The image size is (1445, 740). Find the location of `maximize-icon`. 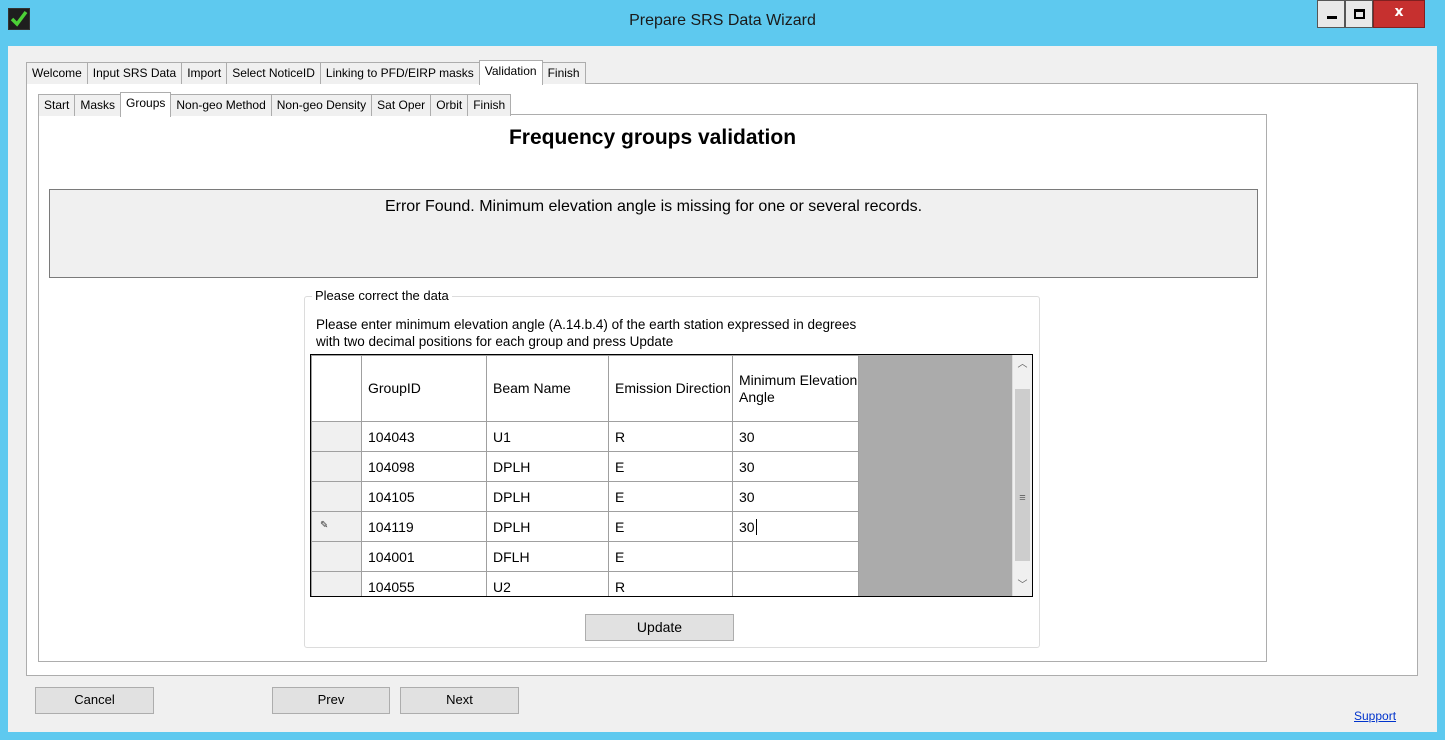

maximize-icon is located at coordinates (1359, 14).